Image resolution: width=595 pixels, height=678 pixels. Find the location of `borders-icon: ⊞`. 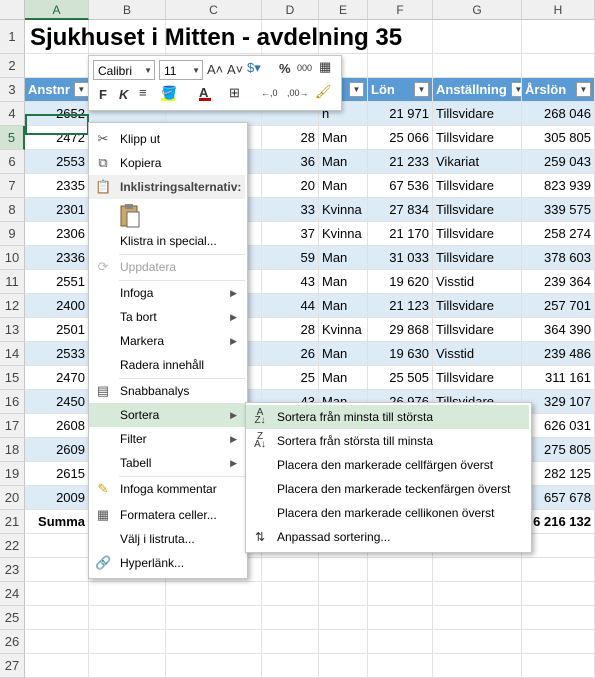

borders-icon: ⊞ is located at coordinates (234, 93).